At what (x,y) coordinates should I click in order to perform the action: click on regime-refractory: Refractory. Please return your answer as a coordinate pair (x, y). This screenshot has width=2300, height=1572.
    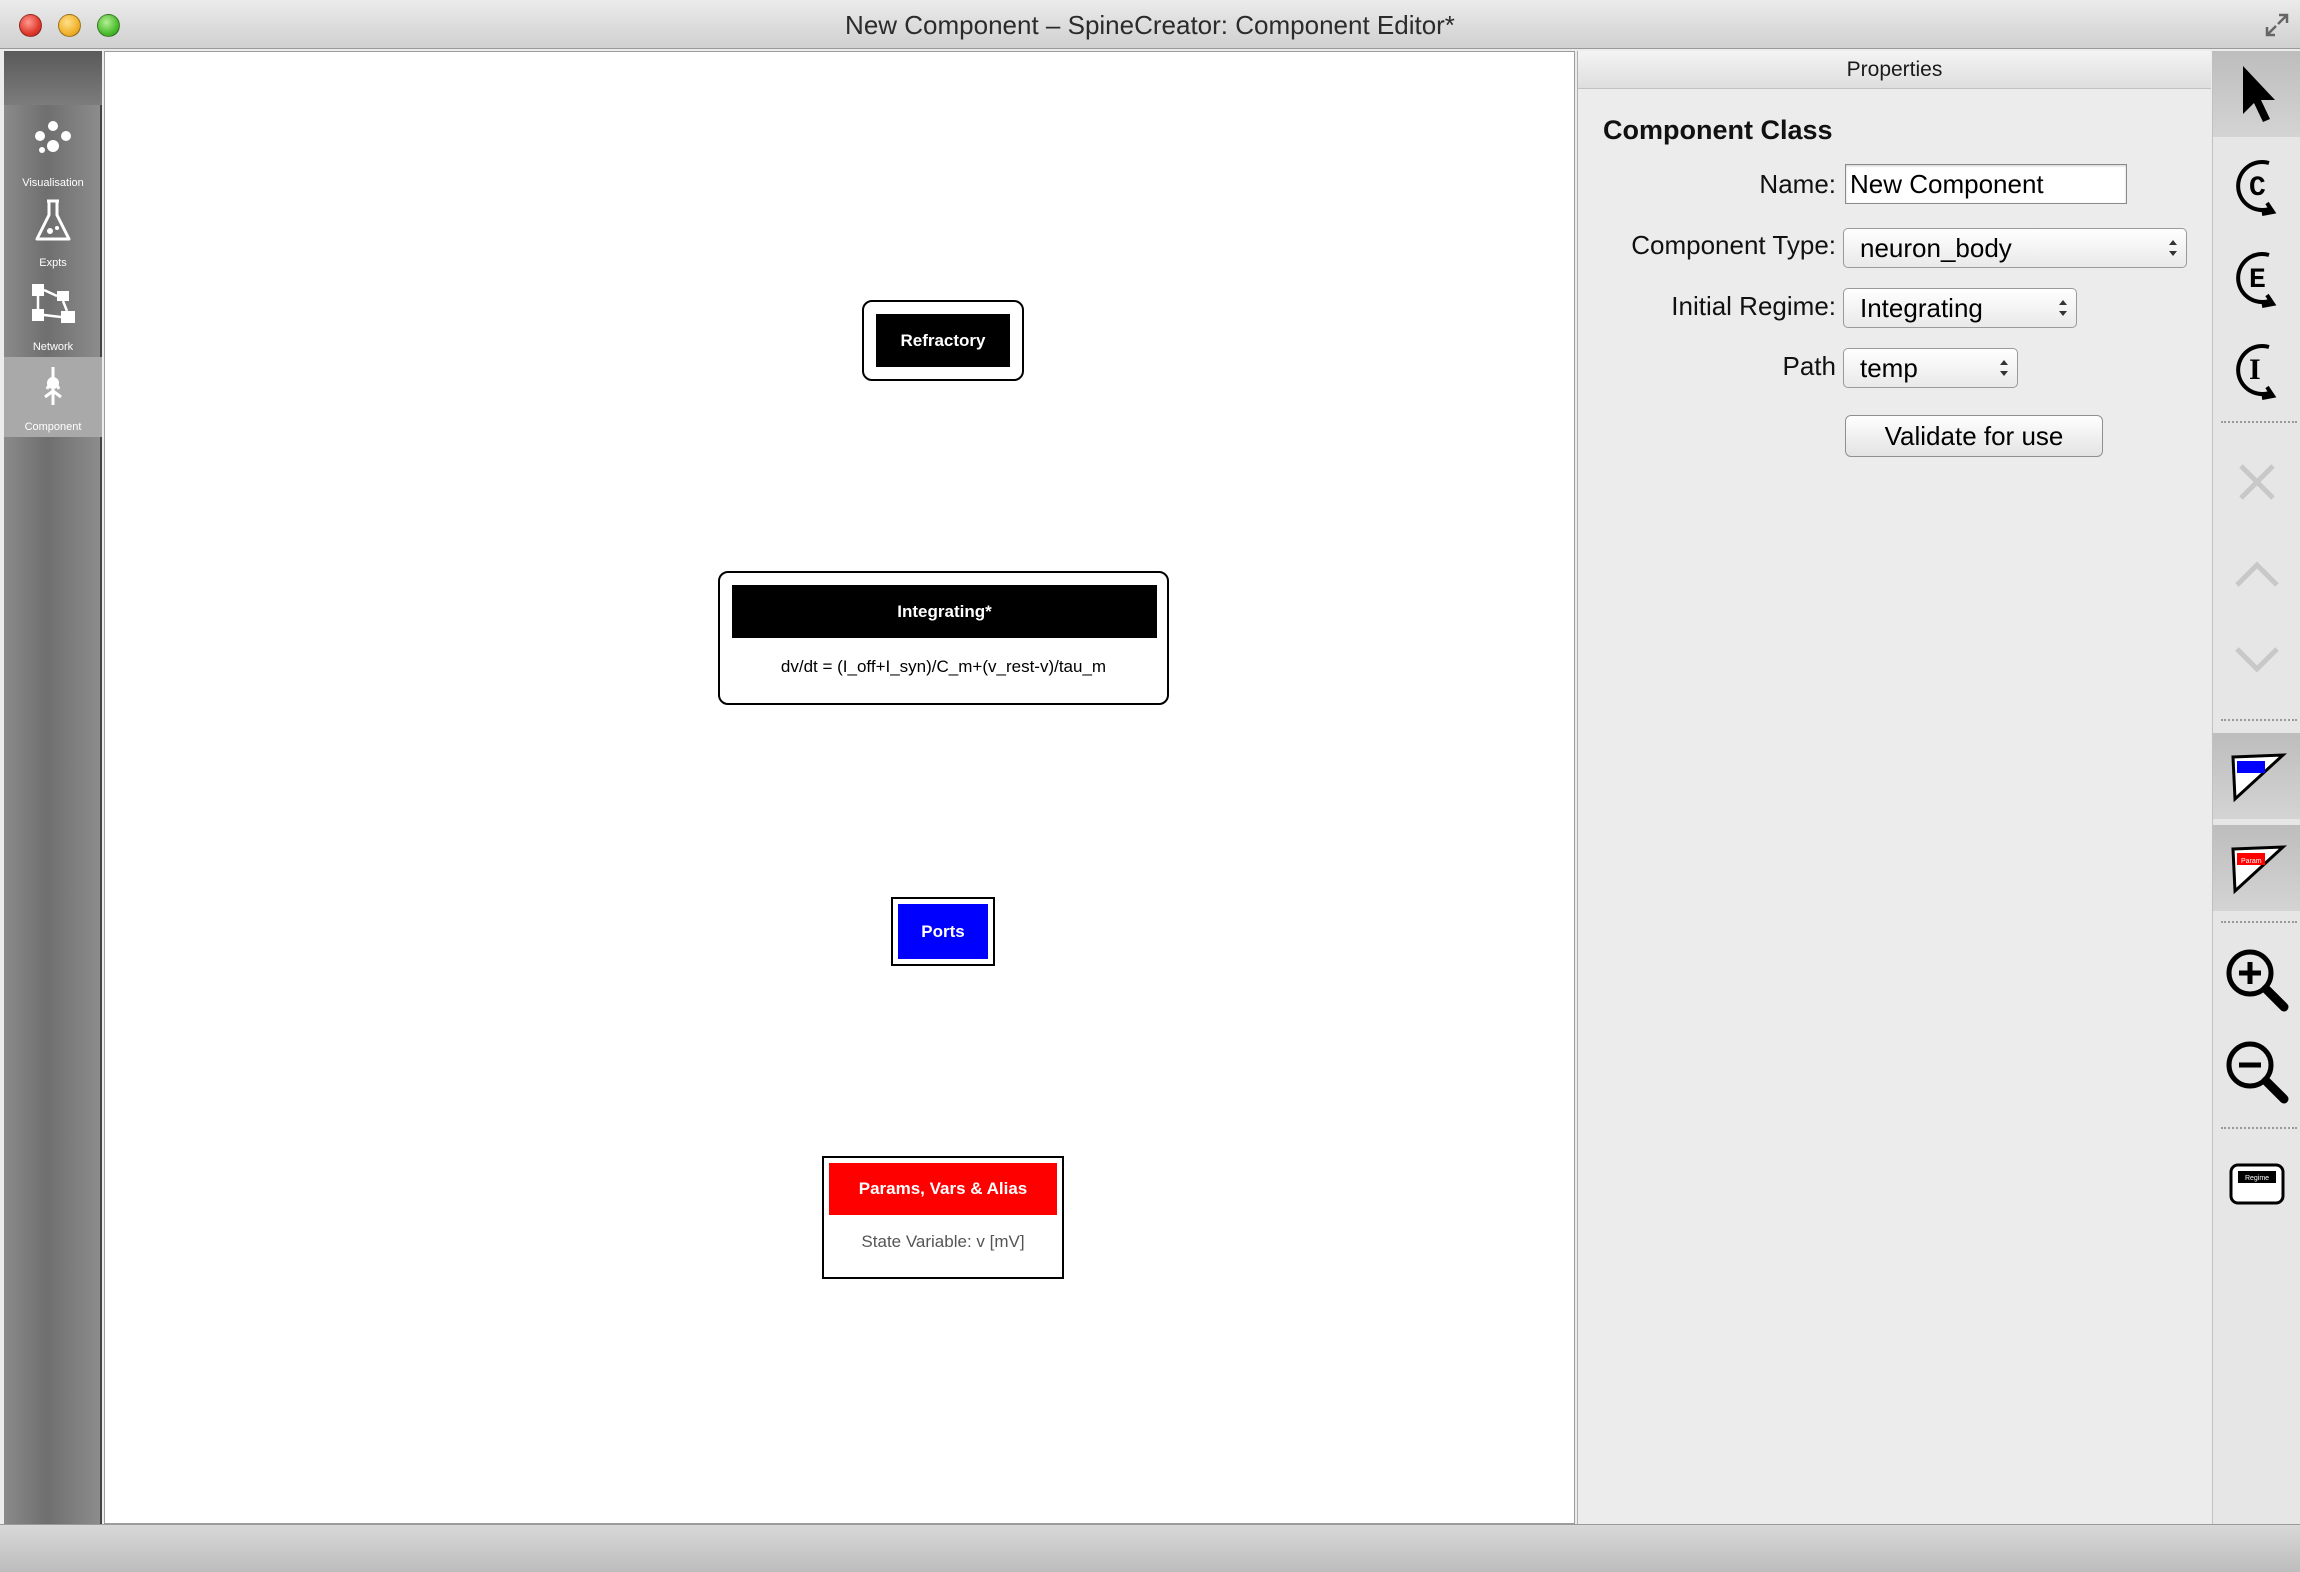
    Looking at the image, I should click on (943, 340).